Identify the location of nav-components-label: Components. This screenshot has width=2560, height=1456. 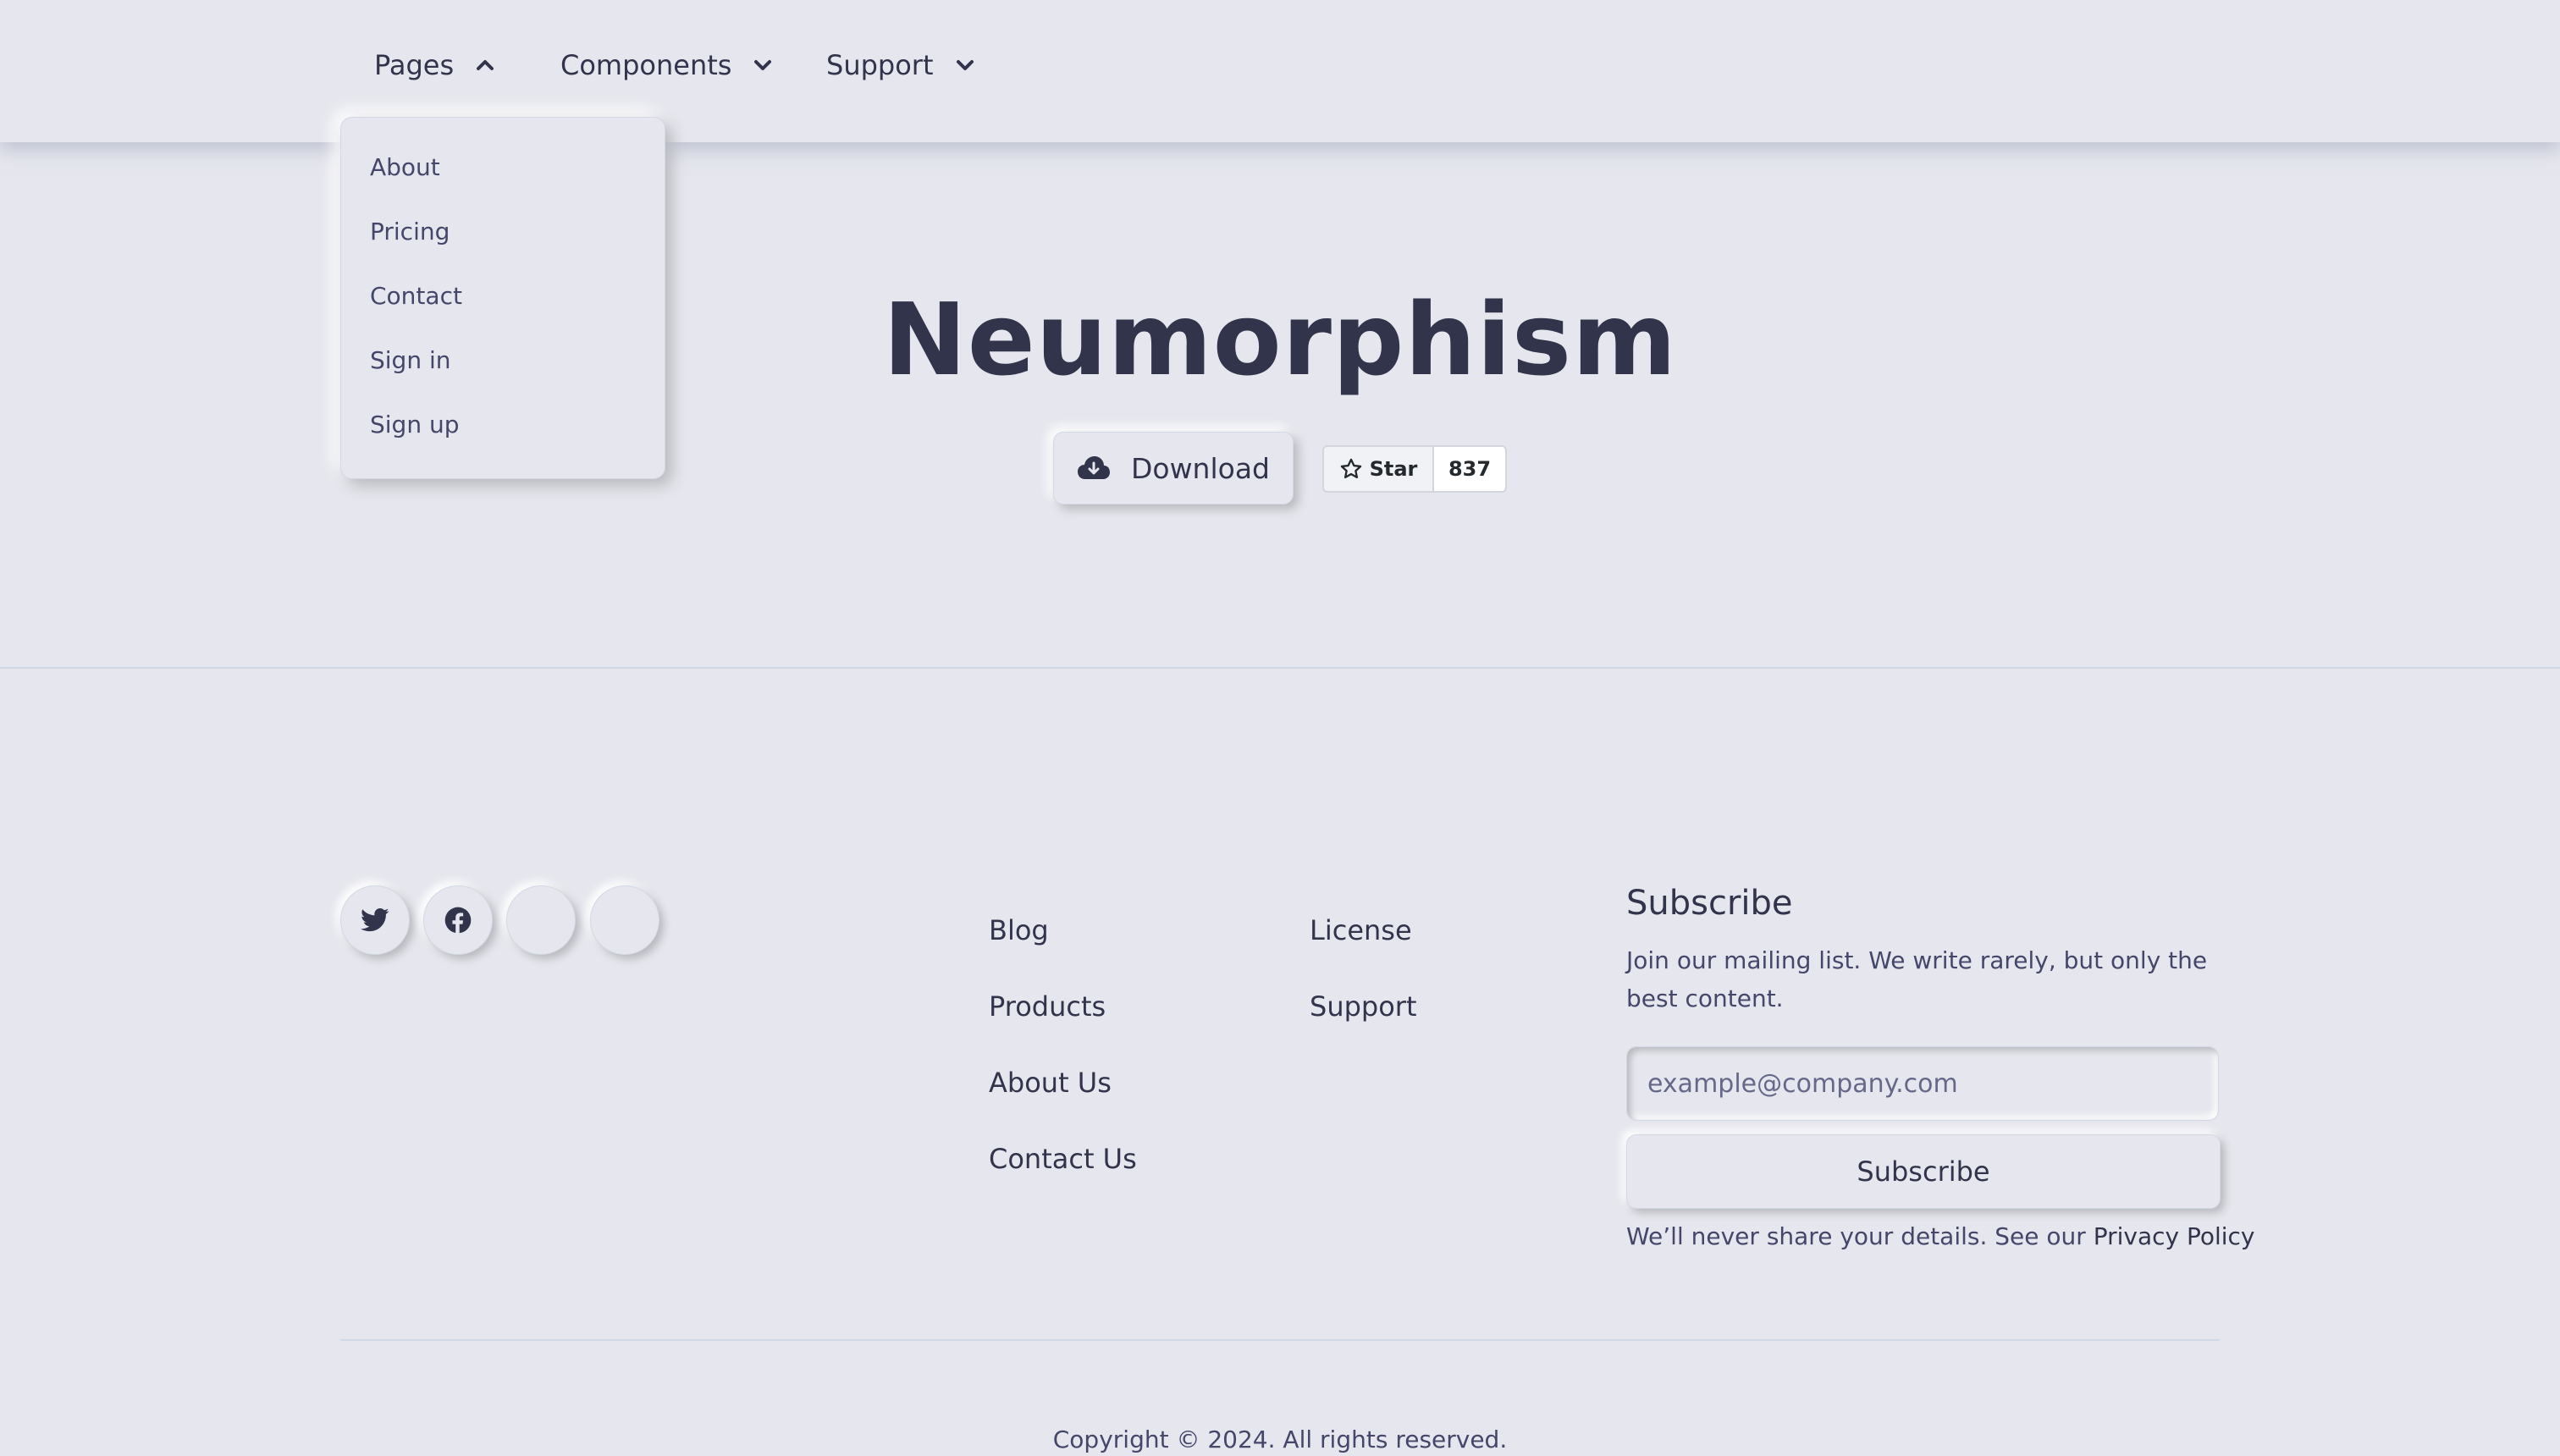
(646, 65).